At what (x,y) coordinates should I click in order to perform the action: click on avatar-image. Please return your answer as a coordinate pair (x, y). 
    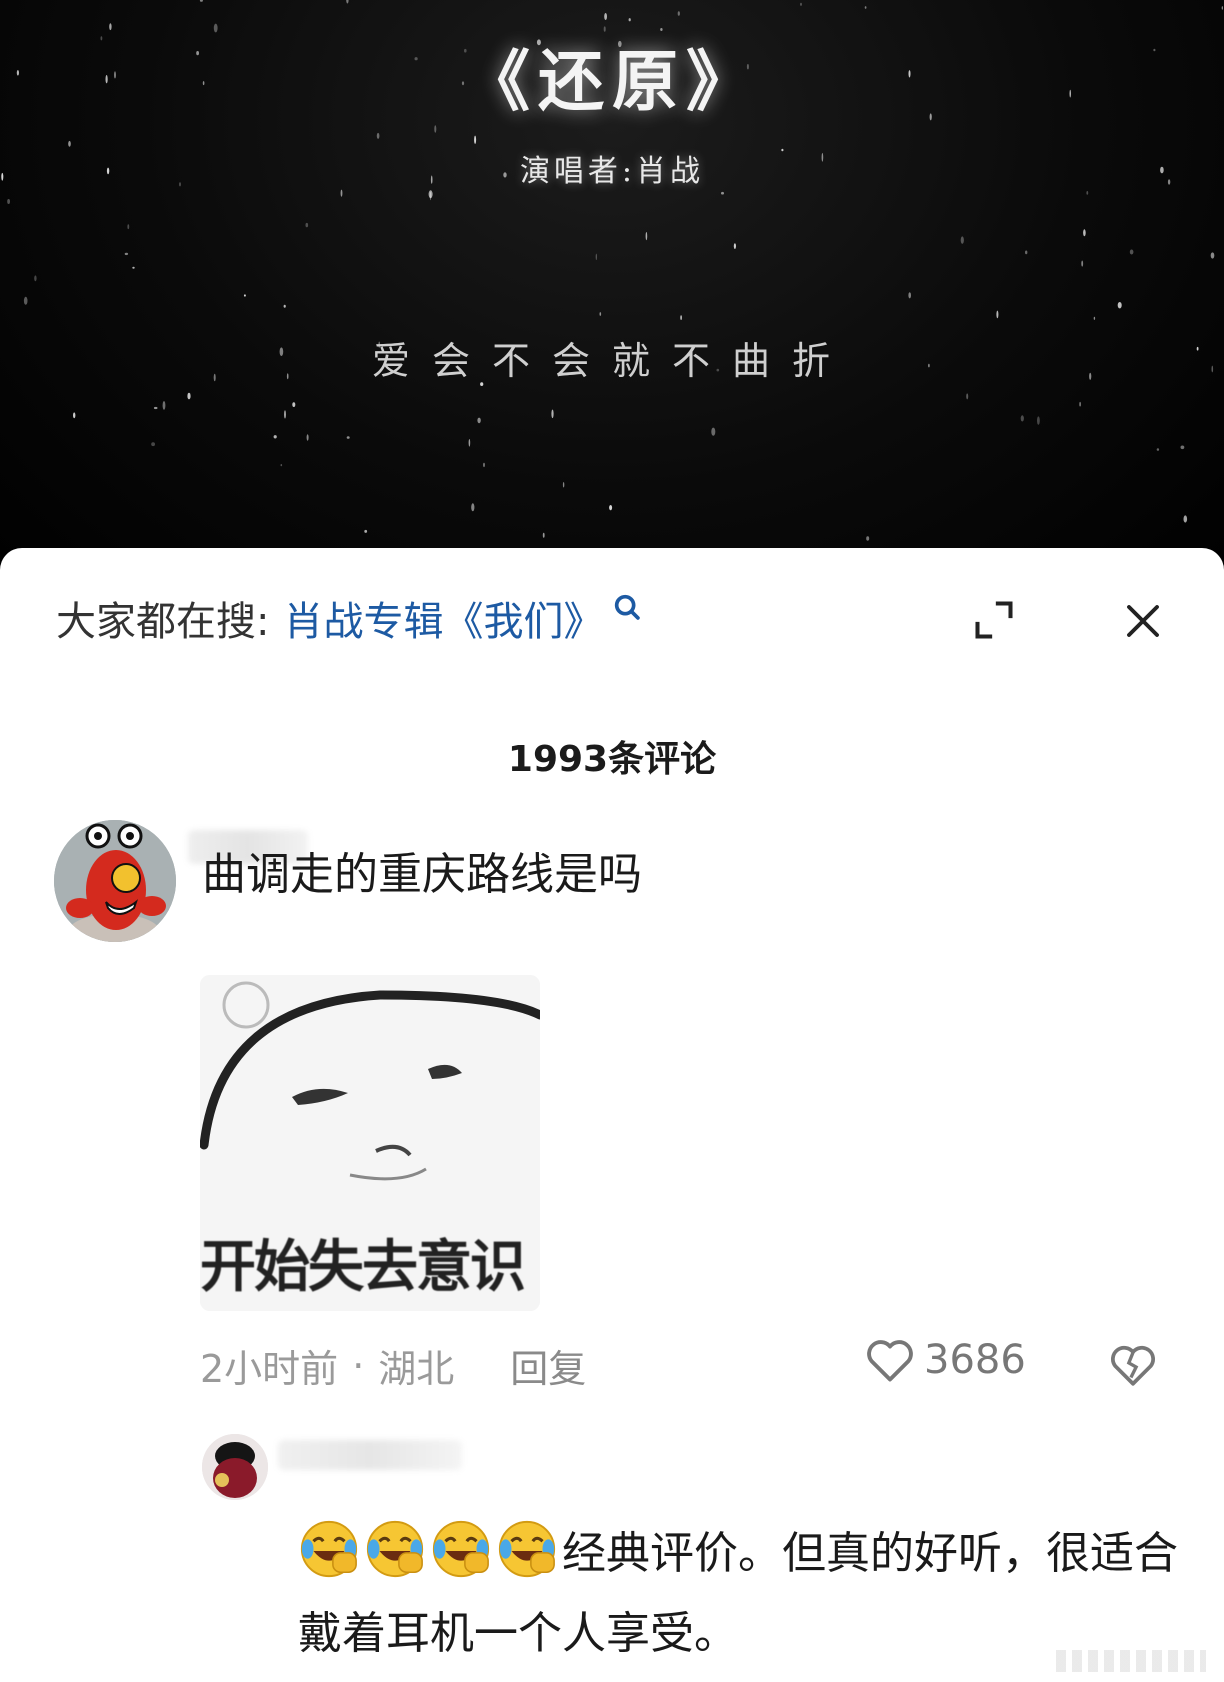
    Looking at the image, I should click on (115, 881).